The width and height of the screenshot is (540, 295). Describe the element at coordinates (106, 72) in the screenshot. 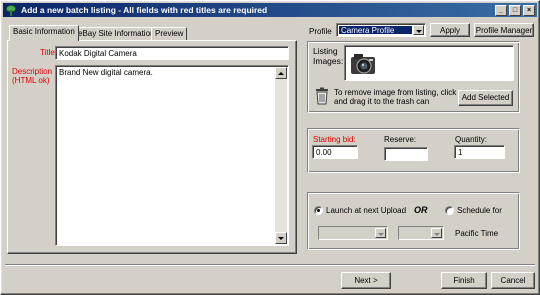

I see `description-value: Brand New digital camera.` at that location.